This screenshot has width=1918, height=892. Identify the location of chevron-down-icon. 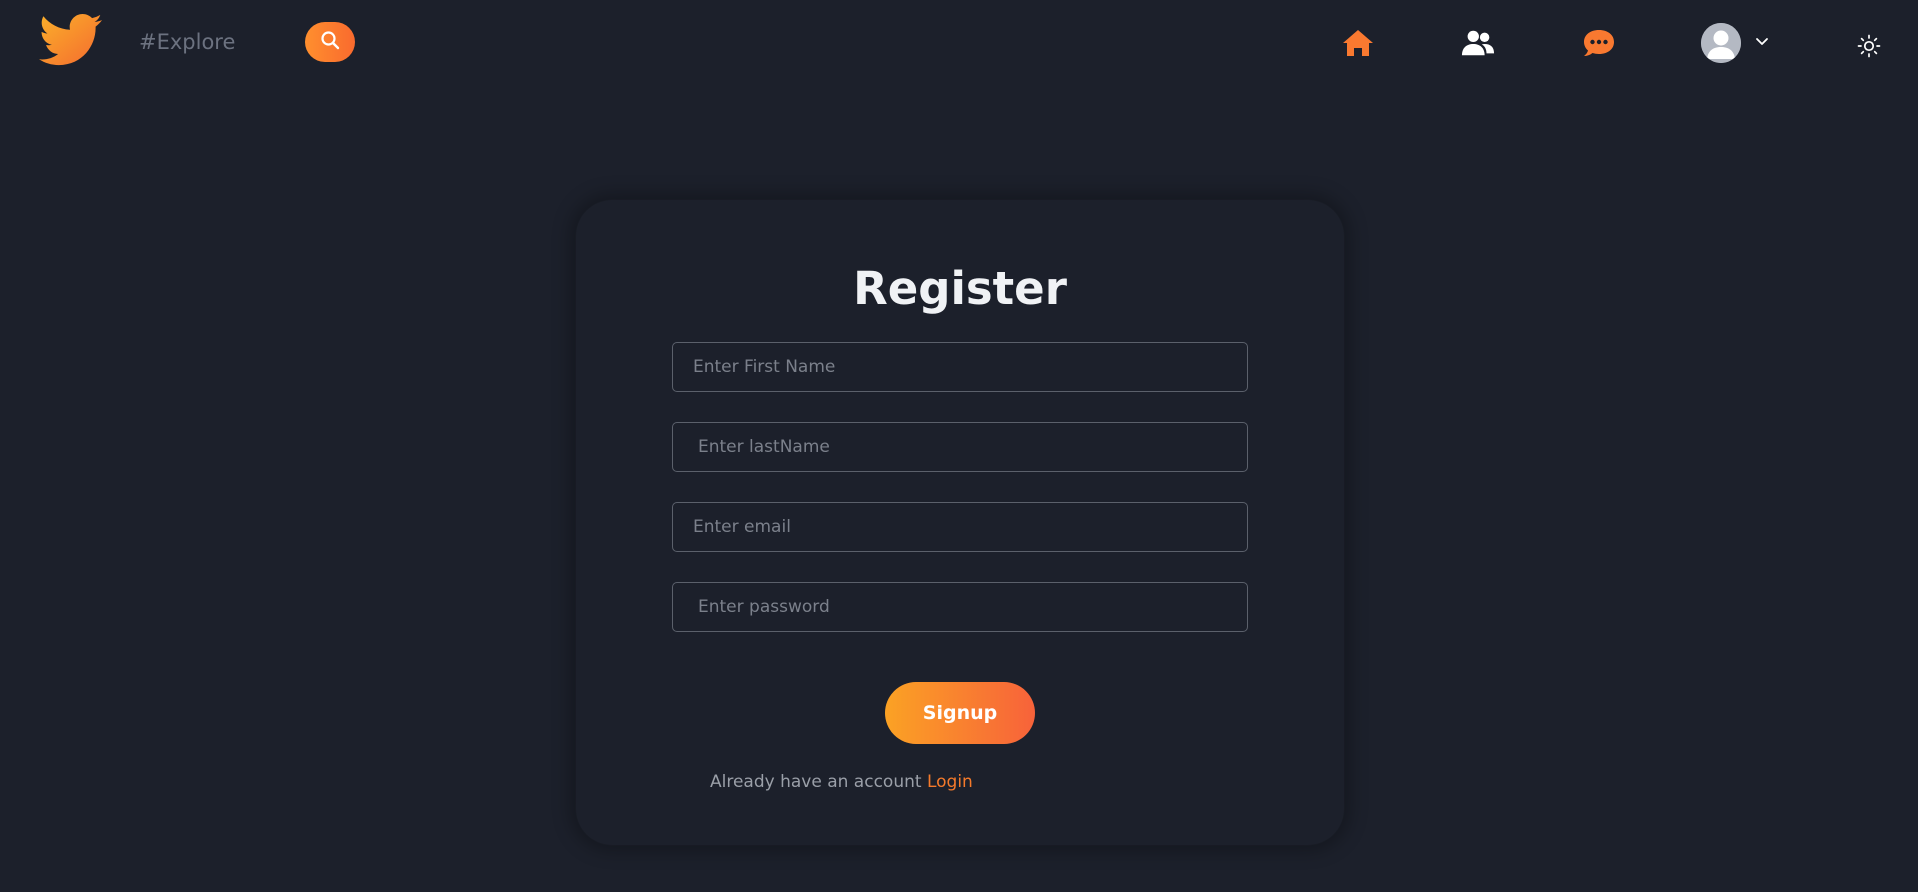
(1762, 43).